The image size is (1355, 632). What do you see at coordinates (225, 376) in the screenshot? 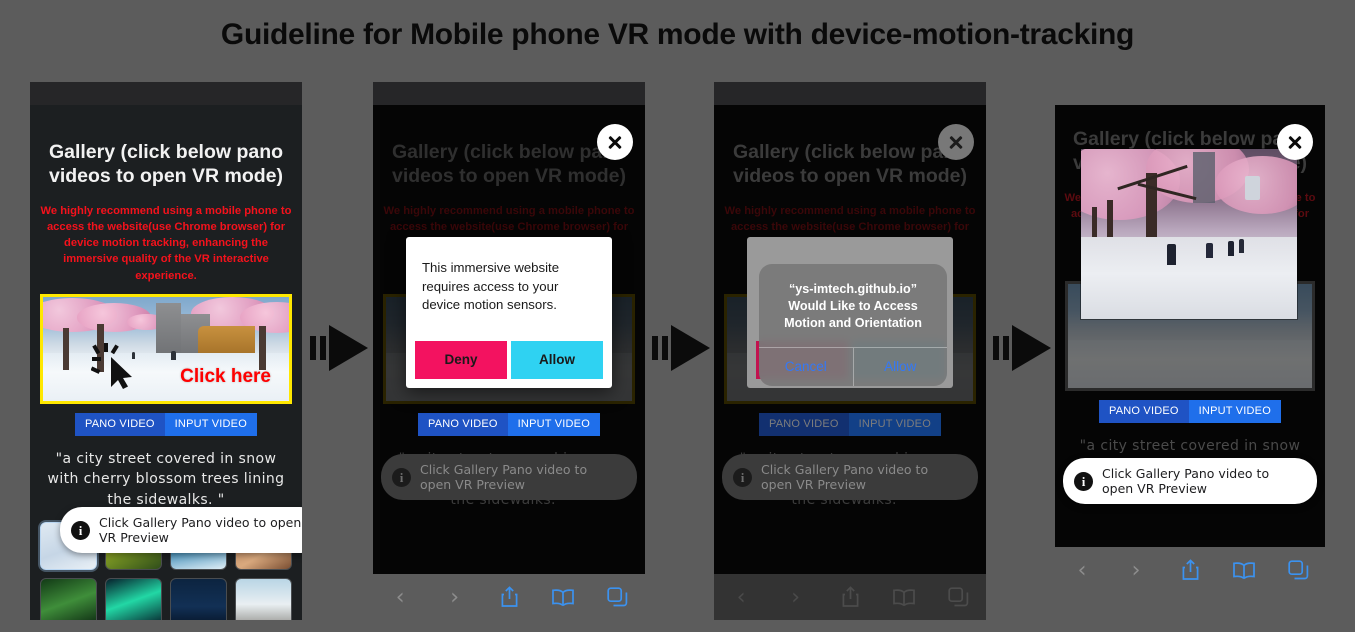
I see `click-here-label: Click here` at bounding box center [225, 376].